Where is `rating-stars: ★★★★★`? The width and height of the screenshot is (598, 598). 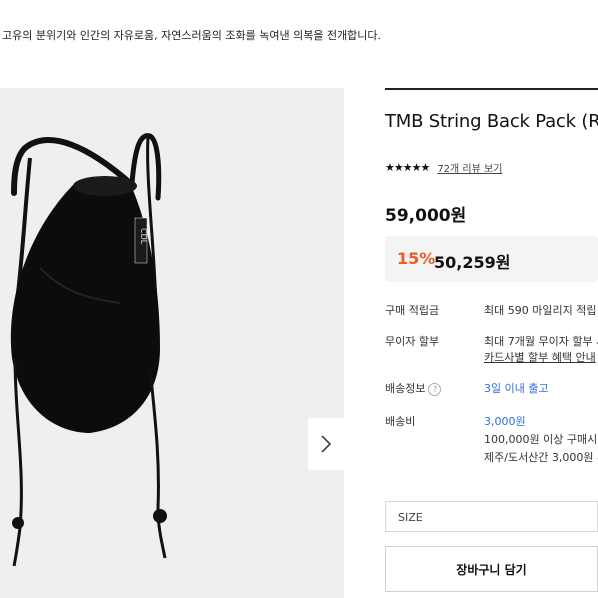 rating-stars: ★★★★★ is located at coordinates (407, 167).